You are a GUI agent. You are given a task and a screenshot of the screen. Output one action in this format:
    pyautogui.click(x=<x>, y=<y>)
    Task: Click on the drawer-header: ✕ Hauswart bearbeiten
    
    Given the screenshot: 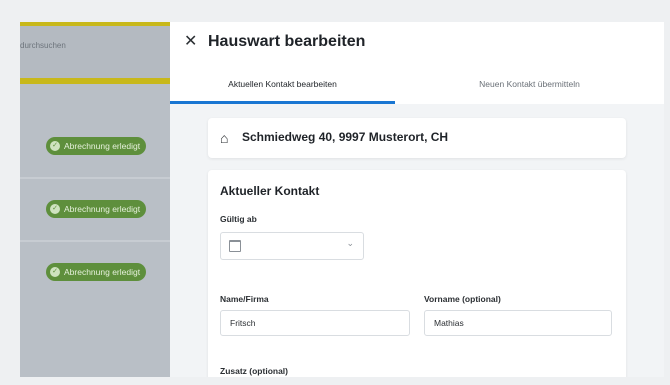 What is the action you would take?
    pyautogui.click(x=417, y=43)
    